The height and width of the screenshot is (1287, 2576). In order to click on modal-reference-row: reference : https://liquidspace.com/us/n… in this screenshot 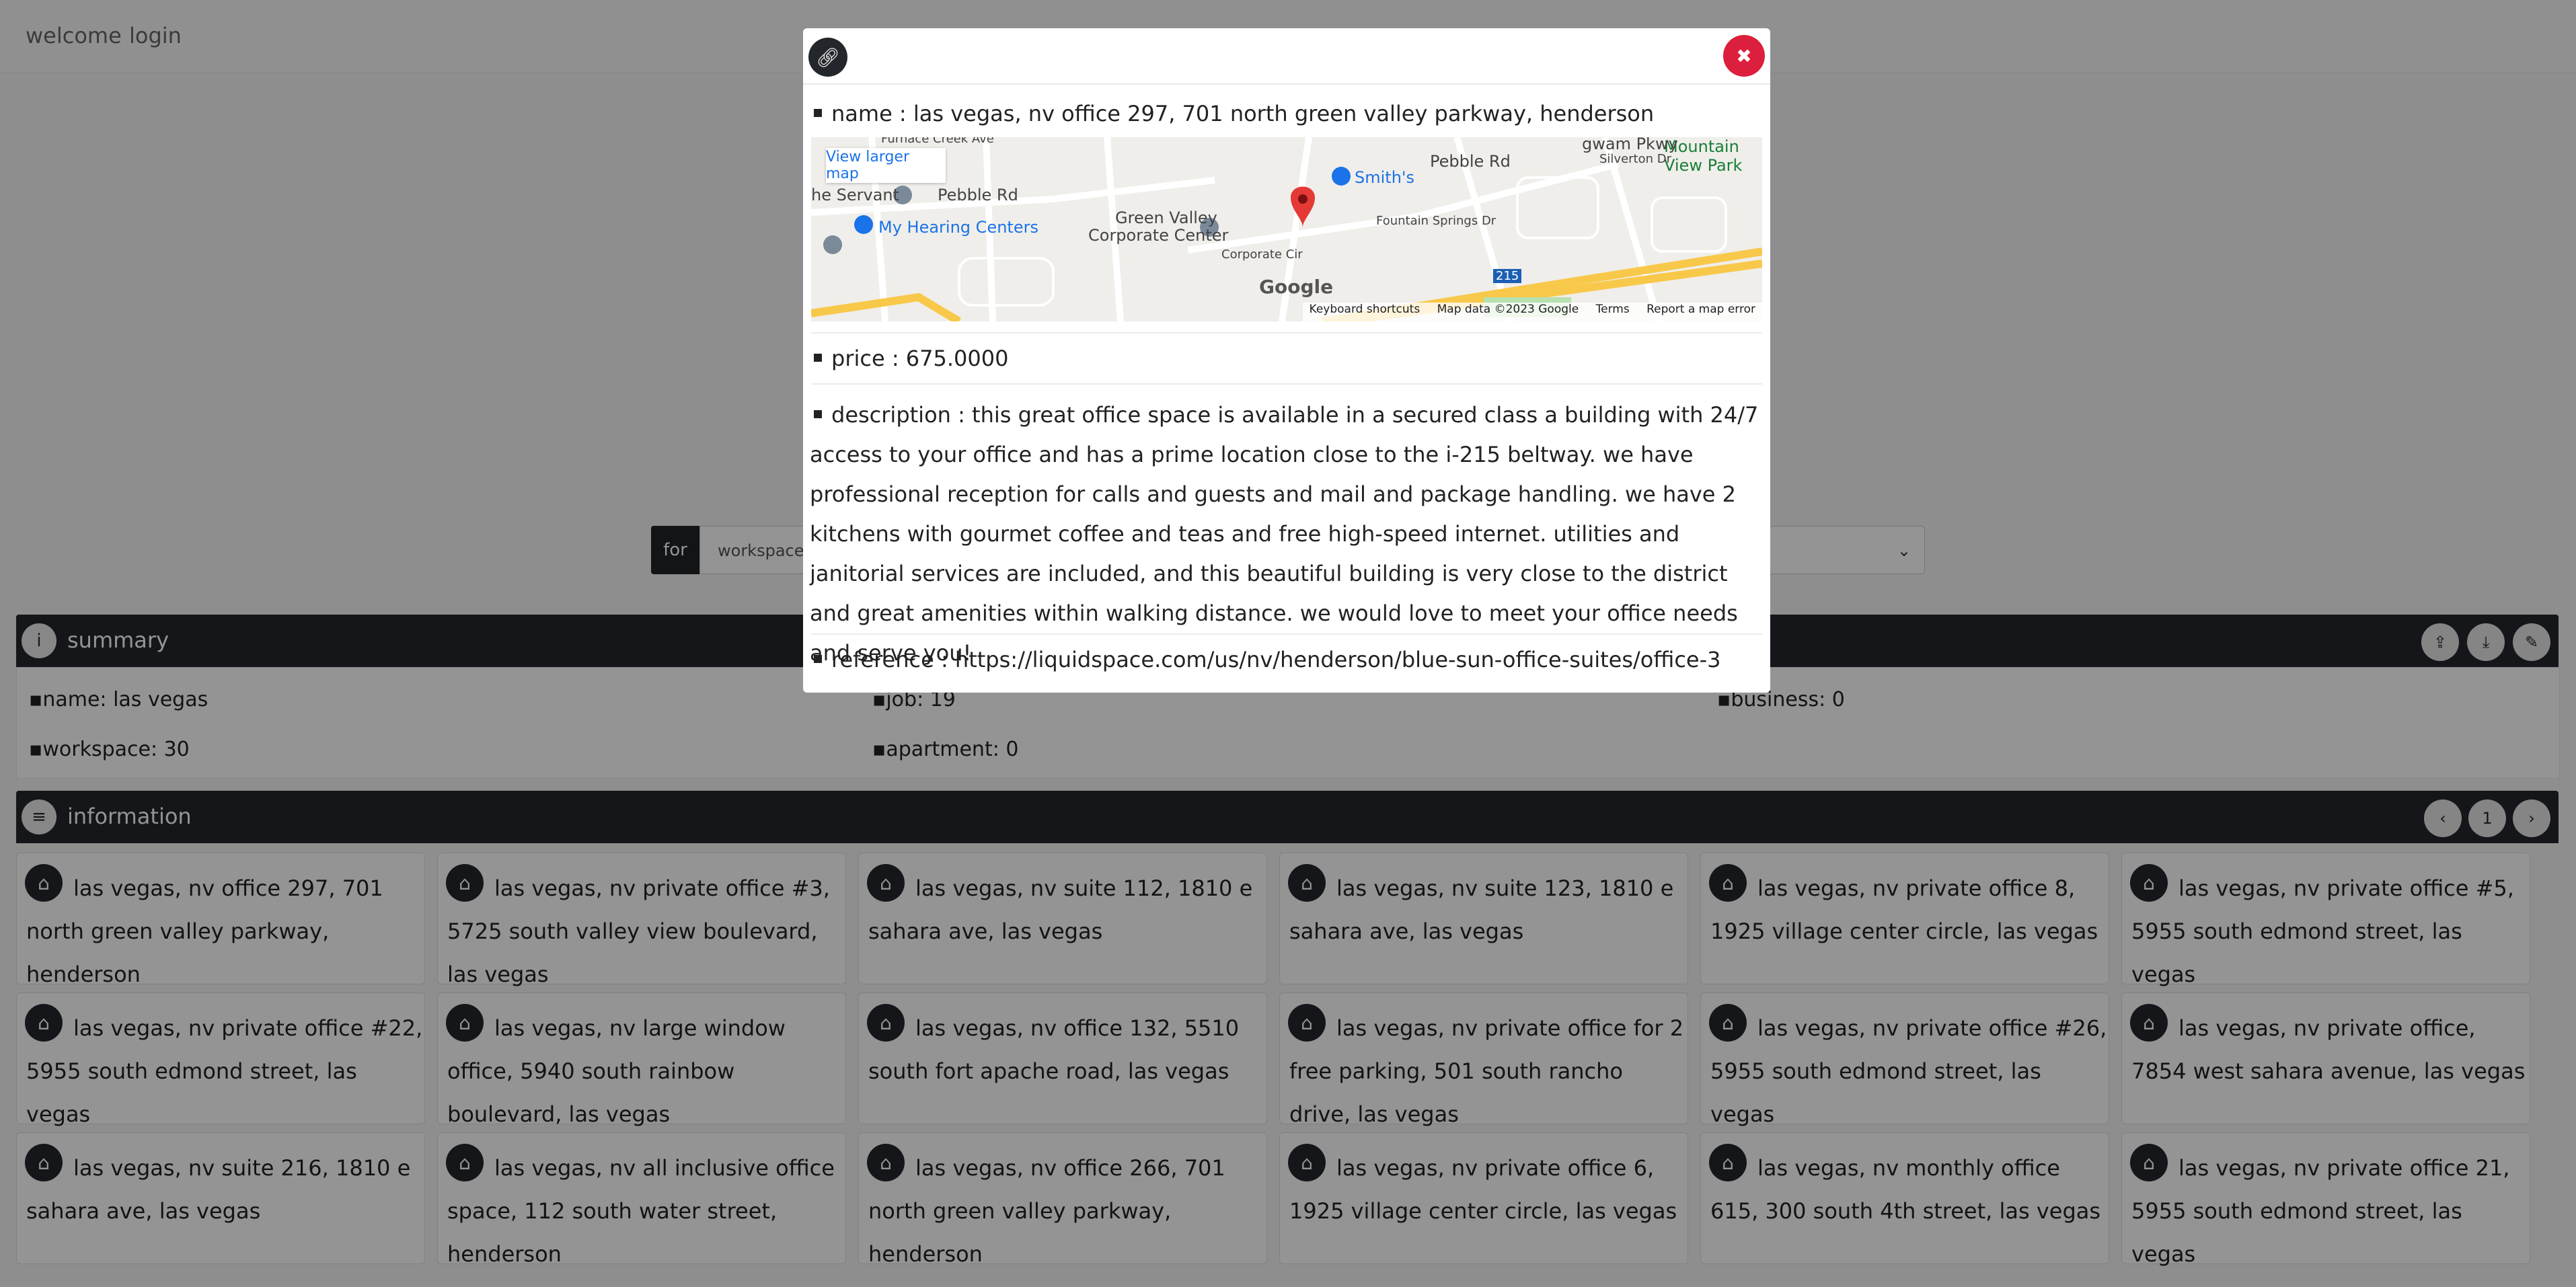, I will do `click(1287, 659)`.